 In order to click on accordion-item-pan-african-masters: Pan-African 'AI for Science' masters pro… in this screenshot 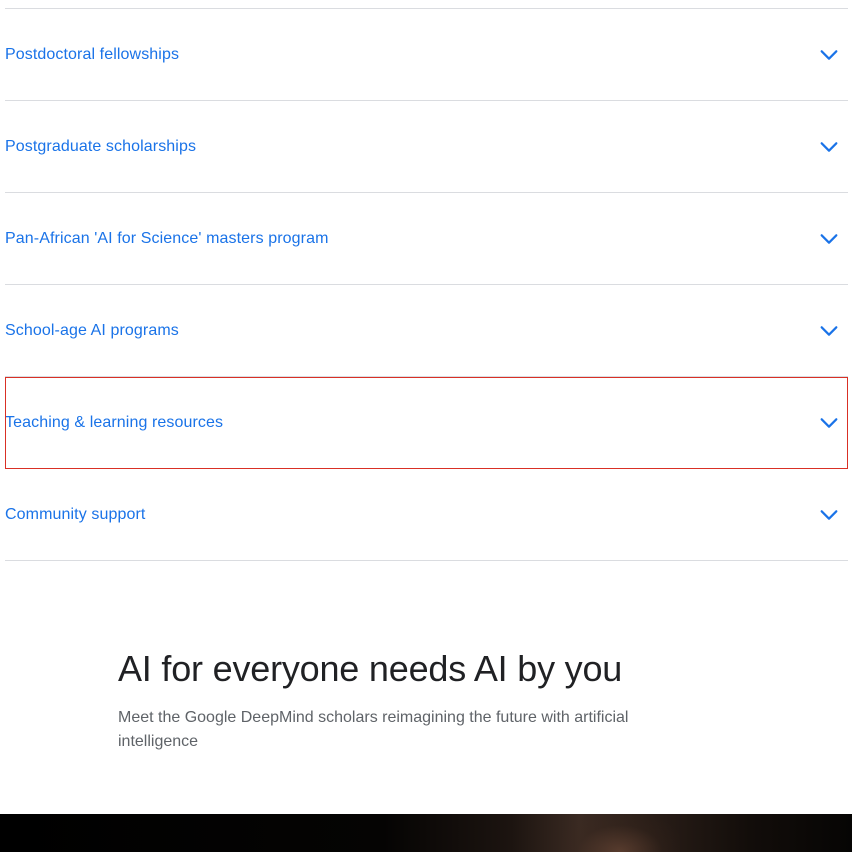, I will do `click(426, 239)`.